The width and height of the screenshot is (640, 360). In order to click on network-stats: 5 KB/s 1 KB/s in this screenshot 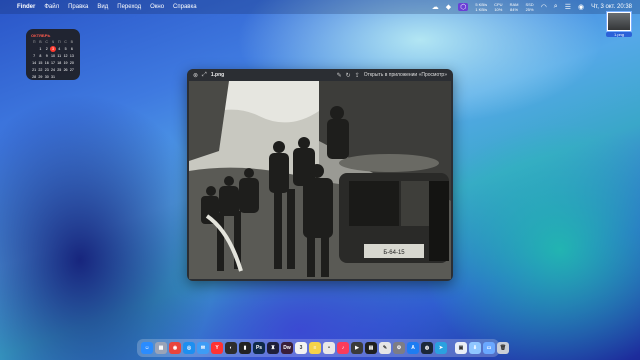, I will do `click(481, 7)`.